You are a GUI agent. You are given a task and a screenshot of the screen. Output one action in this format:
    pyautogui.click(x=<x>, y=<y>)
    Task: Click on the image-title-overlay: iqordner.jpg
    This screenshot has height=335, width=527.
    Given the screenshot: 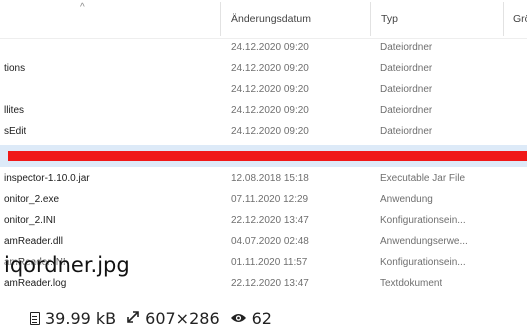 What is the action you would take?
    pyautogui.click(x=67, y=265)
    